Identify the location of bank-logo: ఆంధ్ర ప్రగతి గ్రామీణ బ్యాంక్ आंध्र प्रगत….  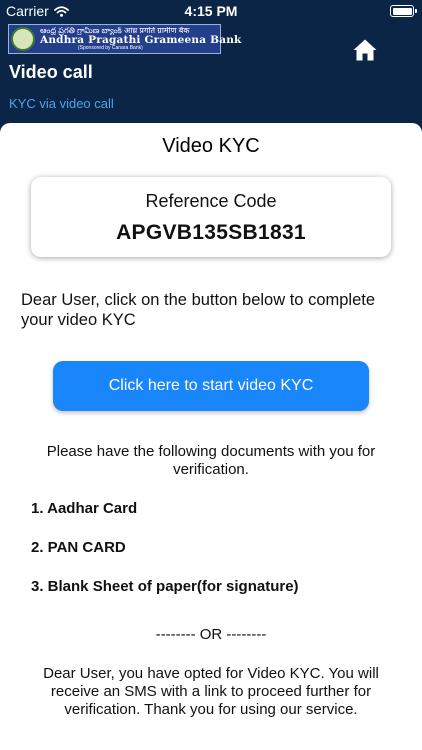
(124, 39).